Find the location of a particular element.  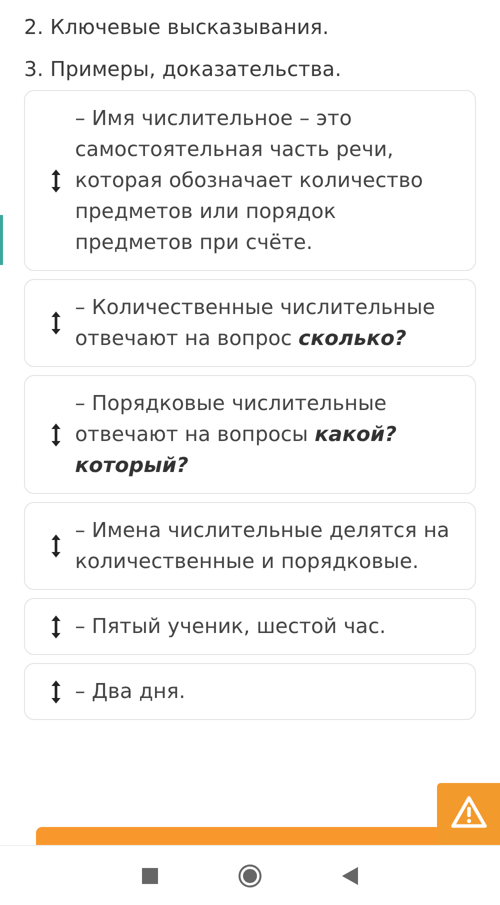

draggable-item: – Количественные числительные отвечают на вопрос сколько? is located at coordinates (250, 323).